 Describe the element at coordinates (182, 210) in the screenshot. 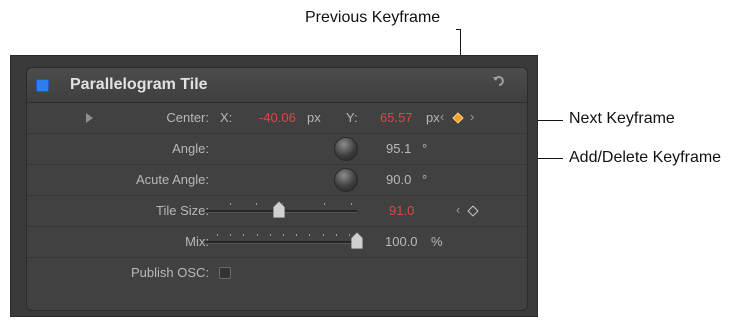

I see `tile-size-label: Tile Size:` at that location.